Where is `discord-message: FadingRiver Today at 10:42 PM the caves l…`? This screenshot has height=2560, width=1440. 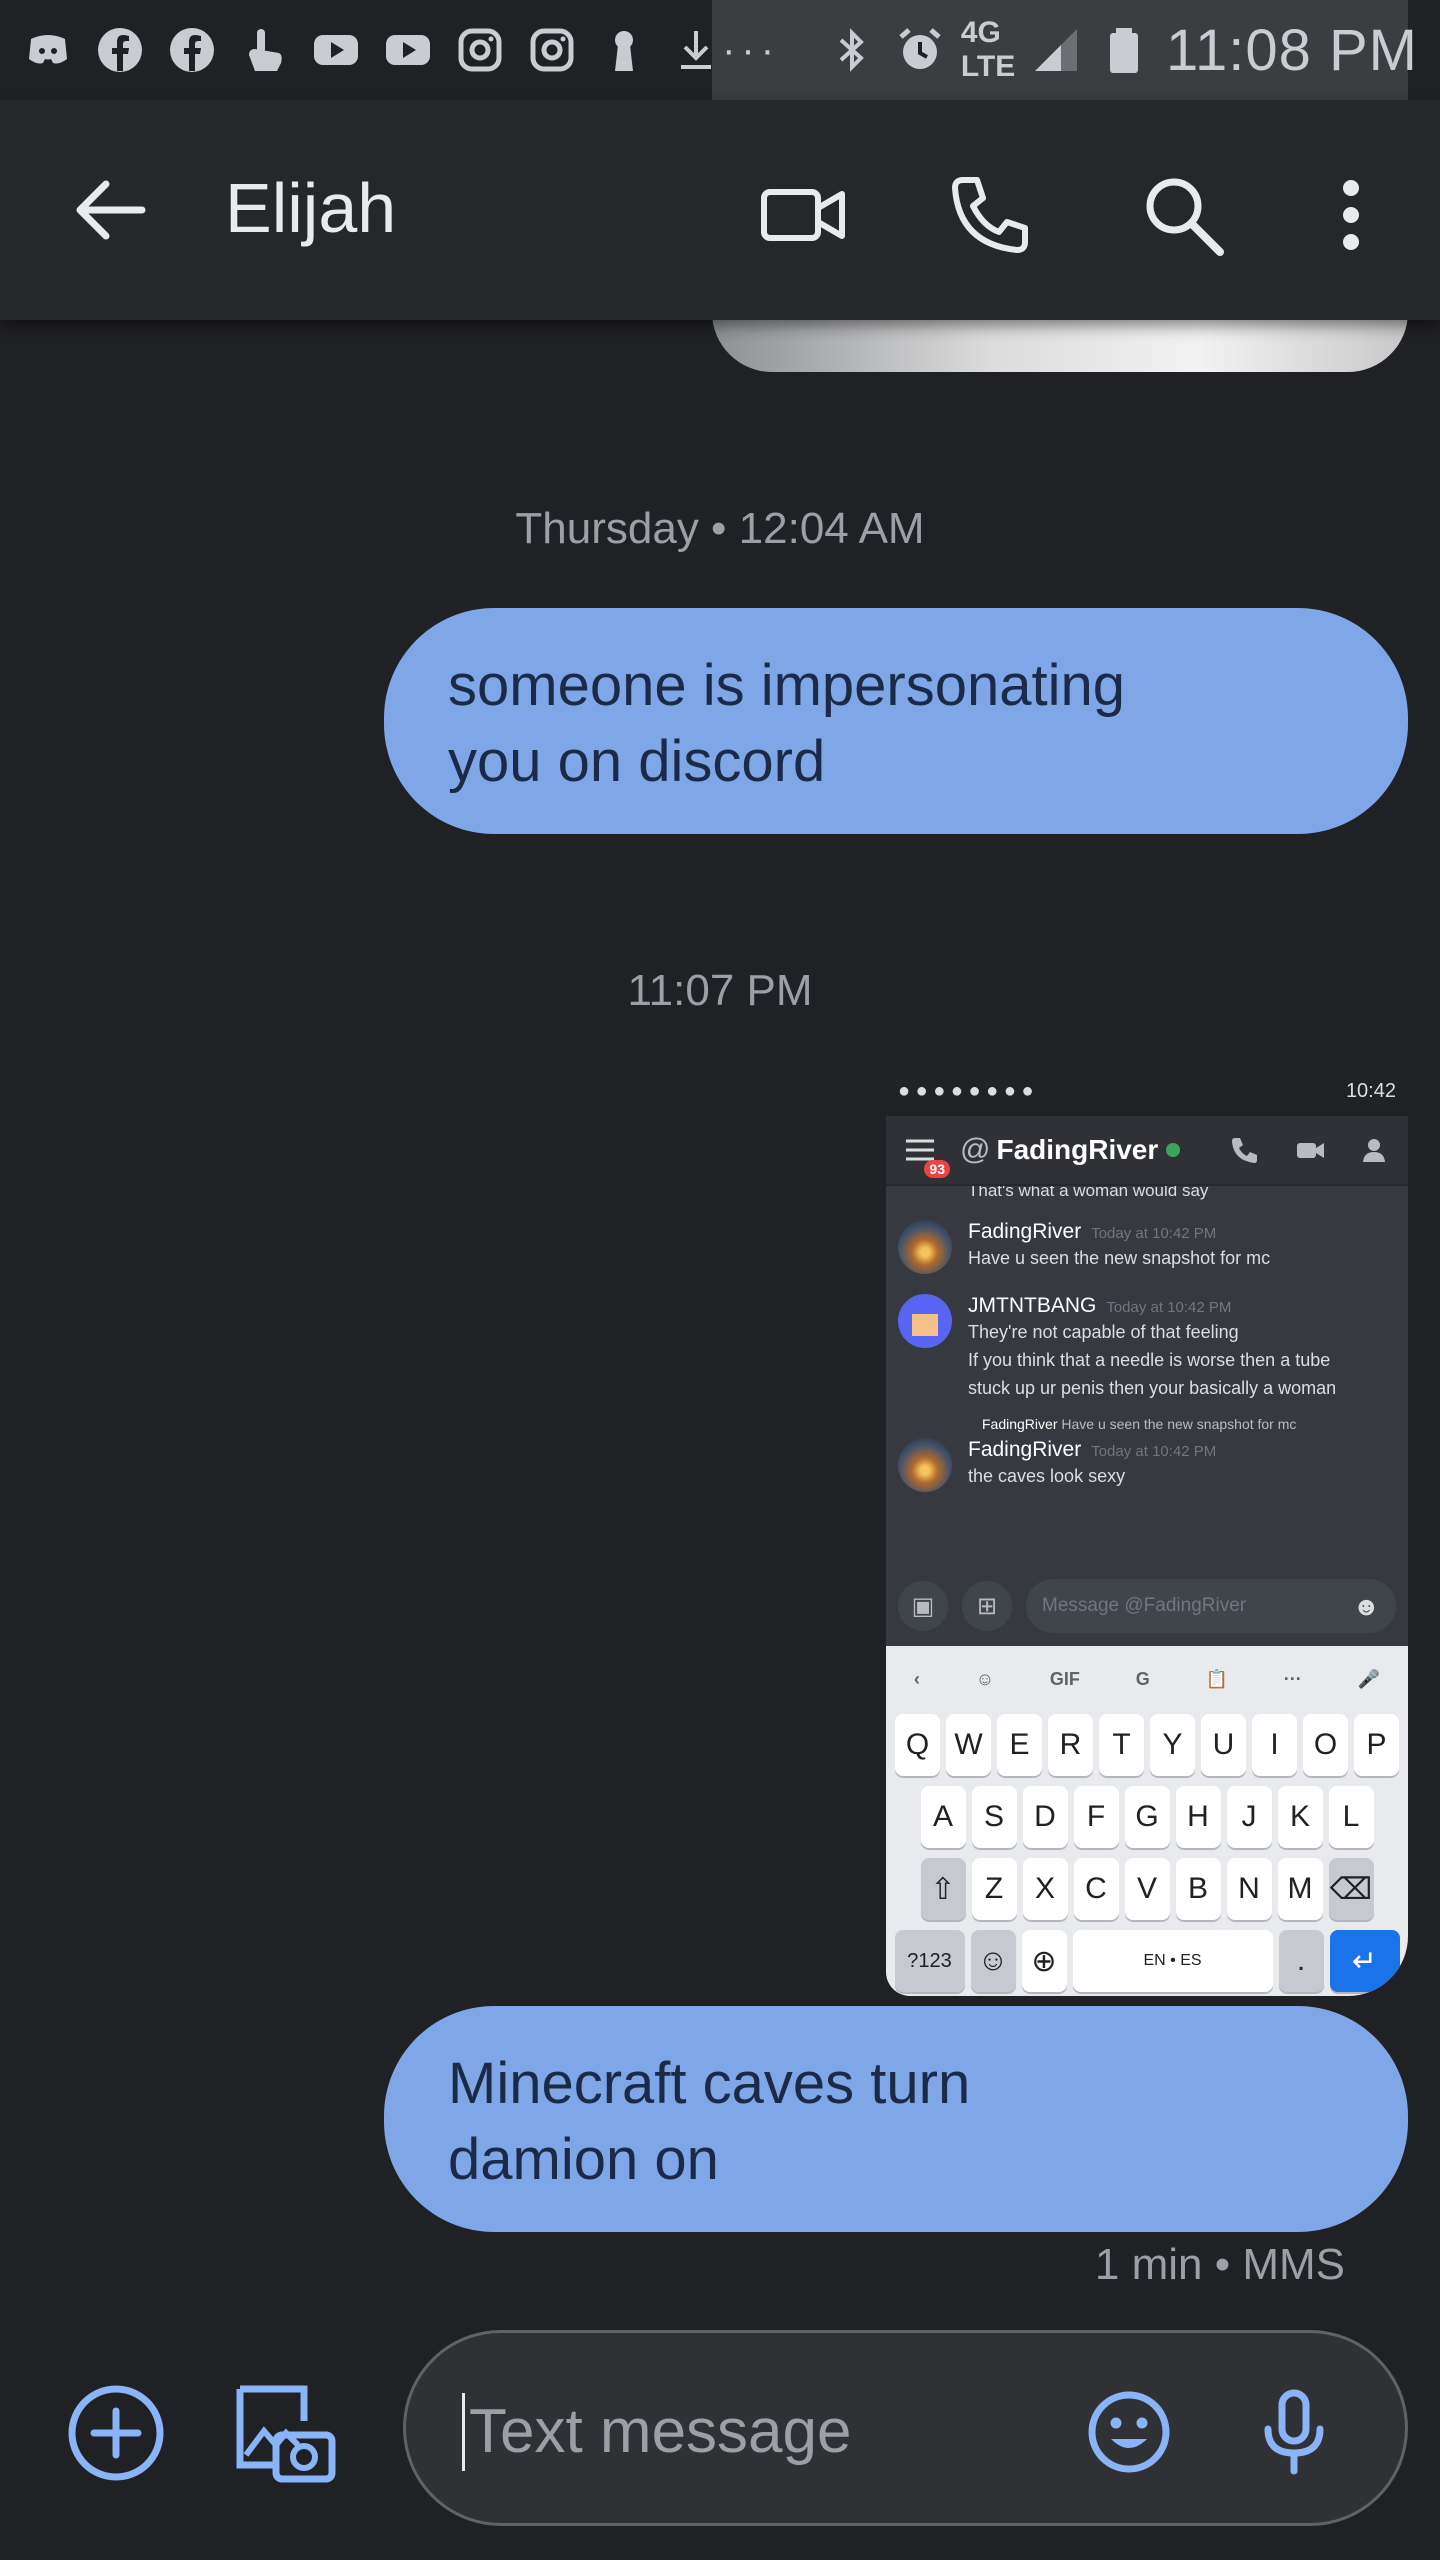
discord-message: FadingRiver Today at 10:42 PM the caves l… is located at coordinates (1147, 1465).